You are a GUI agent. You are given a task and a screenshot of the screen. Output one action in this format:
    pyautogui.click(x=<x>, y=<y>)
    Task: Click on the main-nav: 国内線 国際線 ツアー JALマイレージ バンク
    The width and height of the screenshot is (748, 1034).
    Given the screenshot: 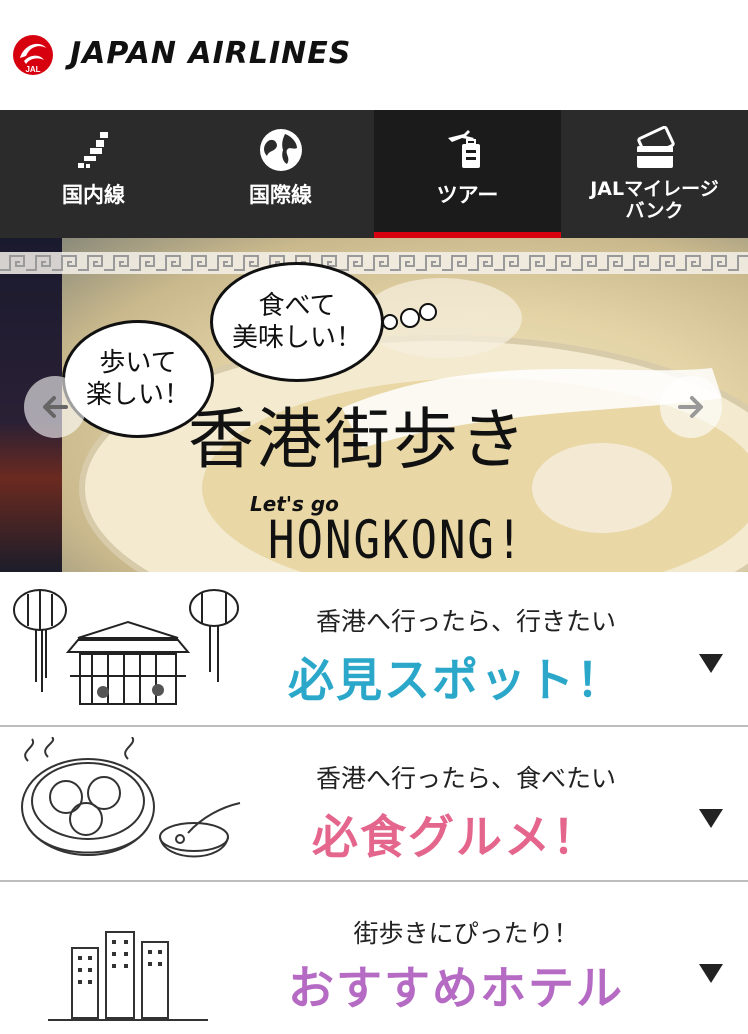 What is the action you would take?
    pyautogui.click(x=374, y=174)
    